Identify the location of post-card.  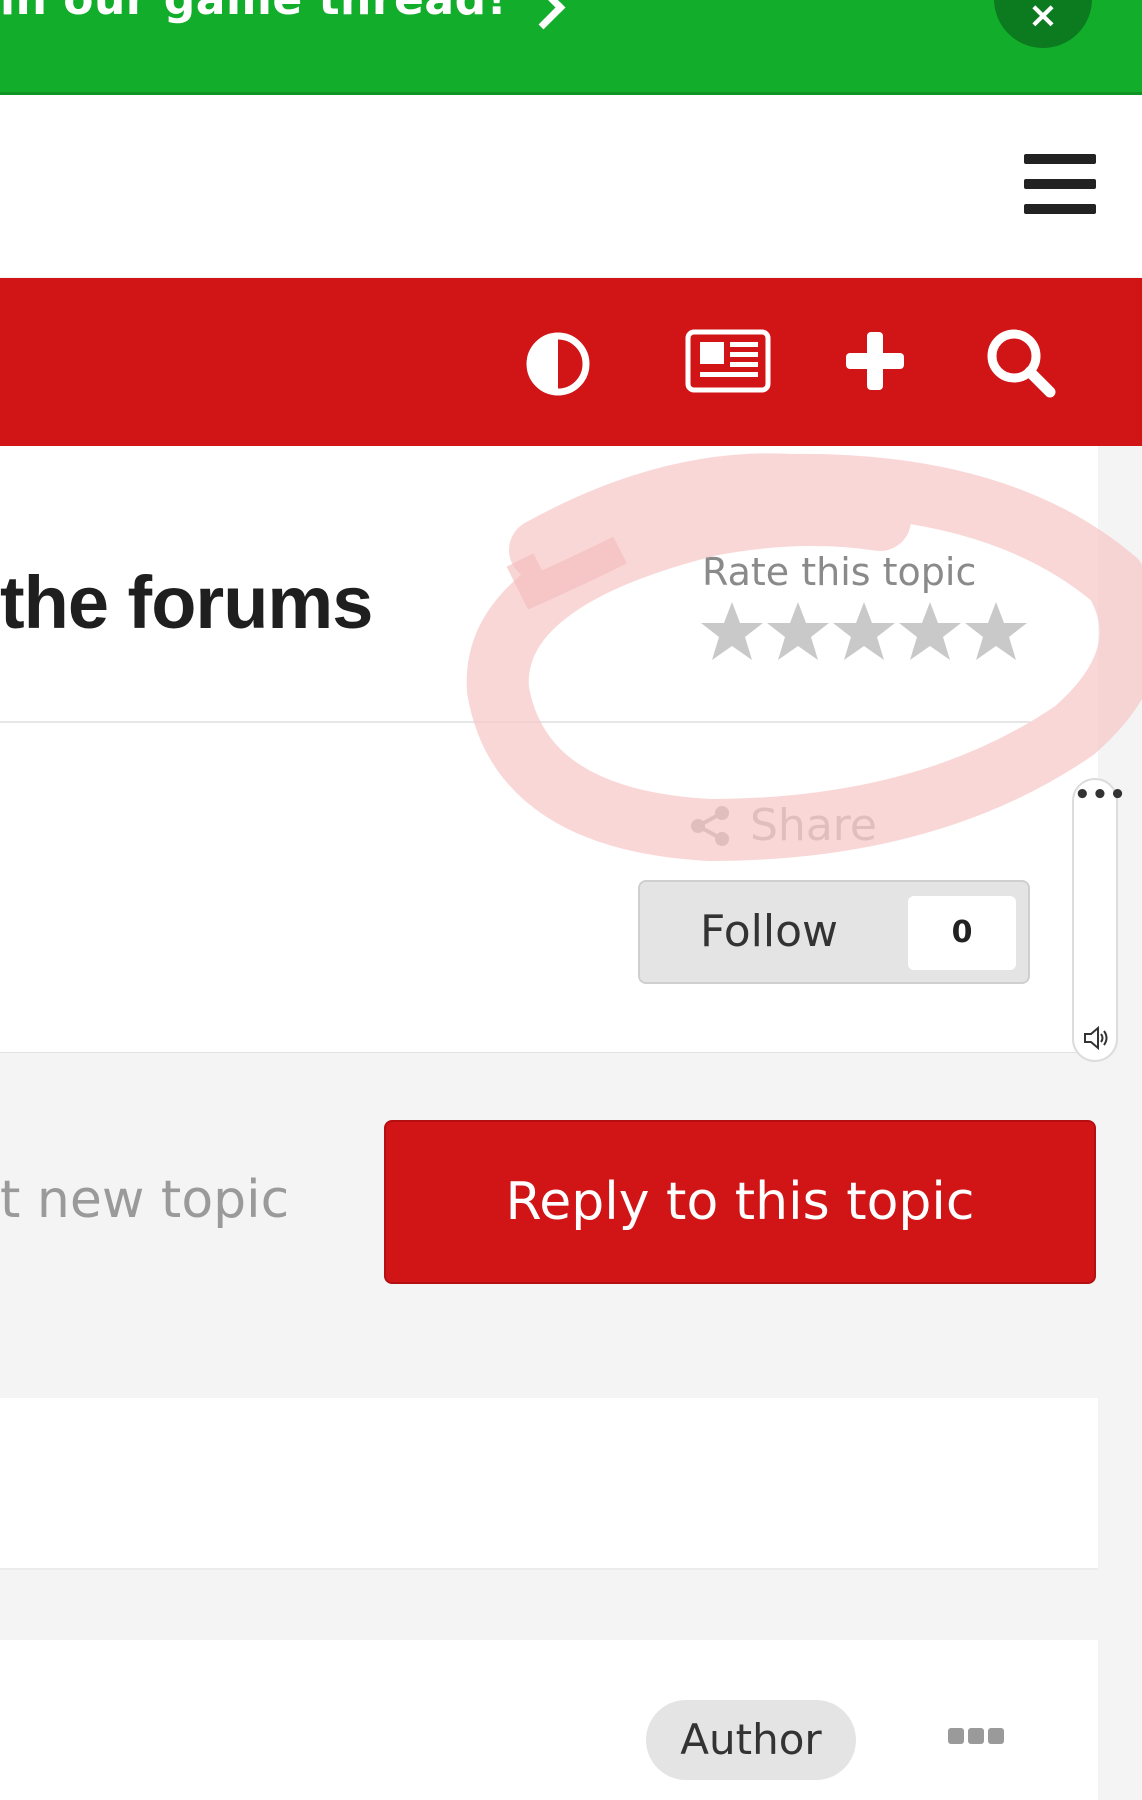
(549, 1720).